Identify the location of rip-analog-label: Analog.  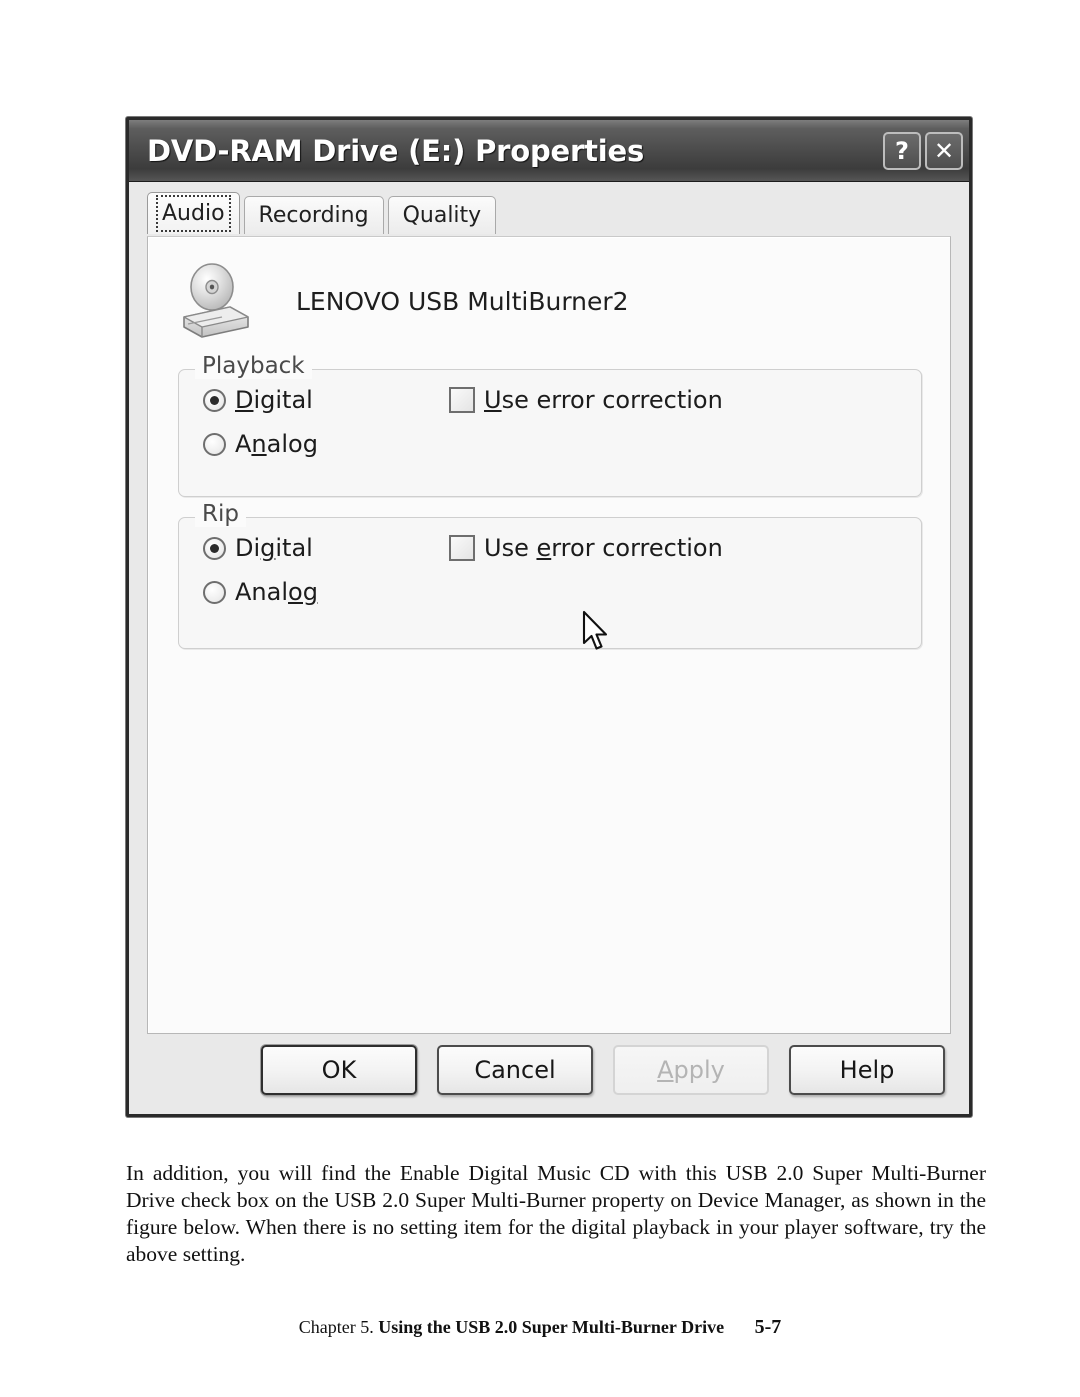
(276, 592).